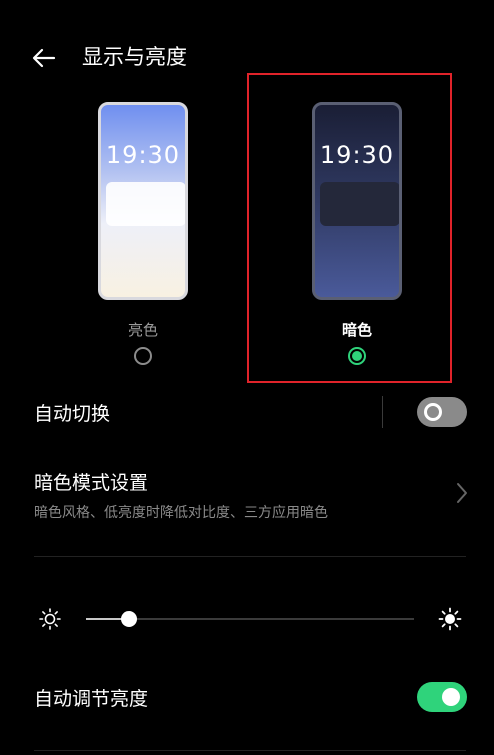 This screenshot has height=755, width=494. What do you see at coordinates (128, 619) in the screenshot?
I see `brightness-slider-thumb` at bounding box center [128, 619].